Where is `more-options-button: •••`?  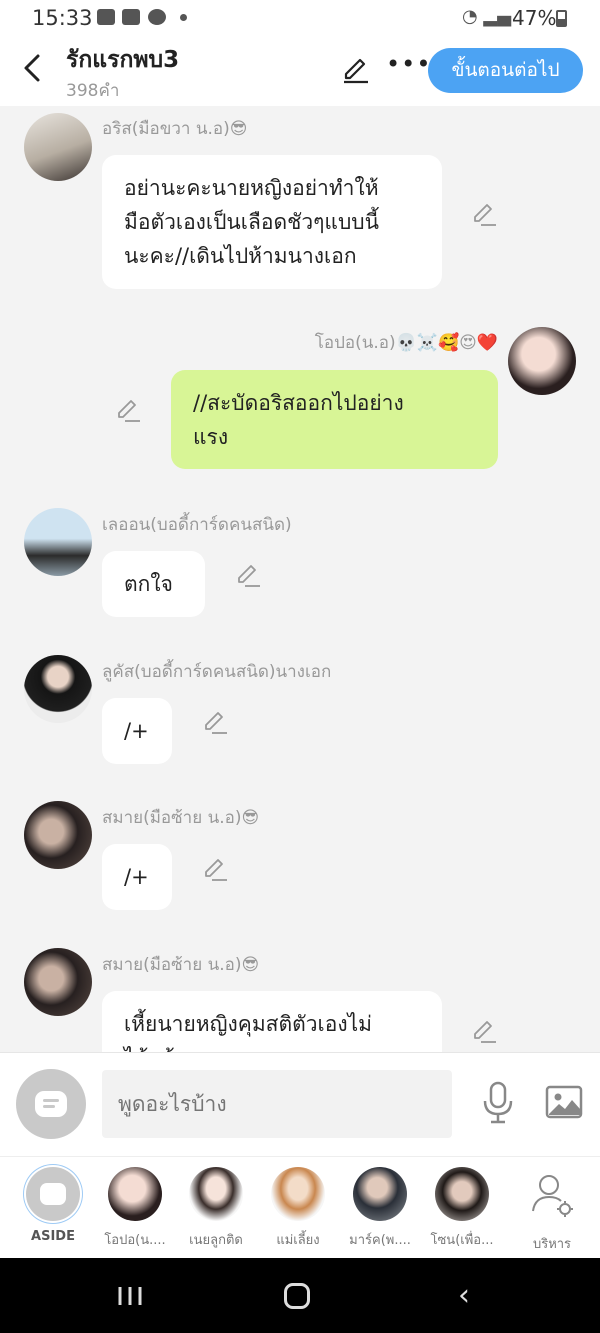
more-options-button: ••• is located at coordinates (408, 64).